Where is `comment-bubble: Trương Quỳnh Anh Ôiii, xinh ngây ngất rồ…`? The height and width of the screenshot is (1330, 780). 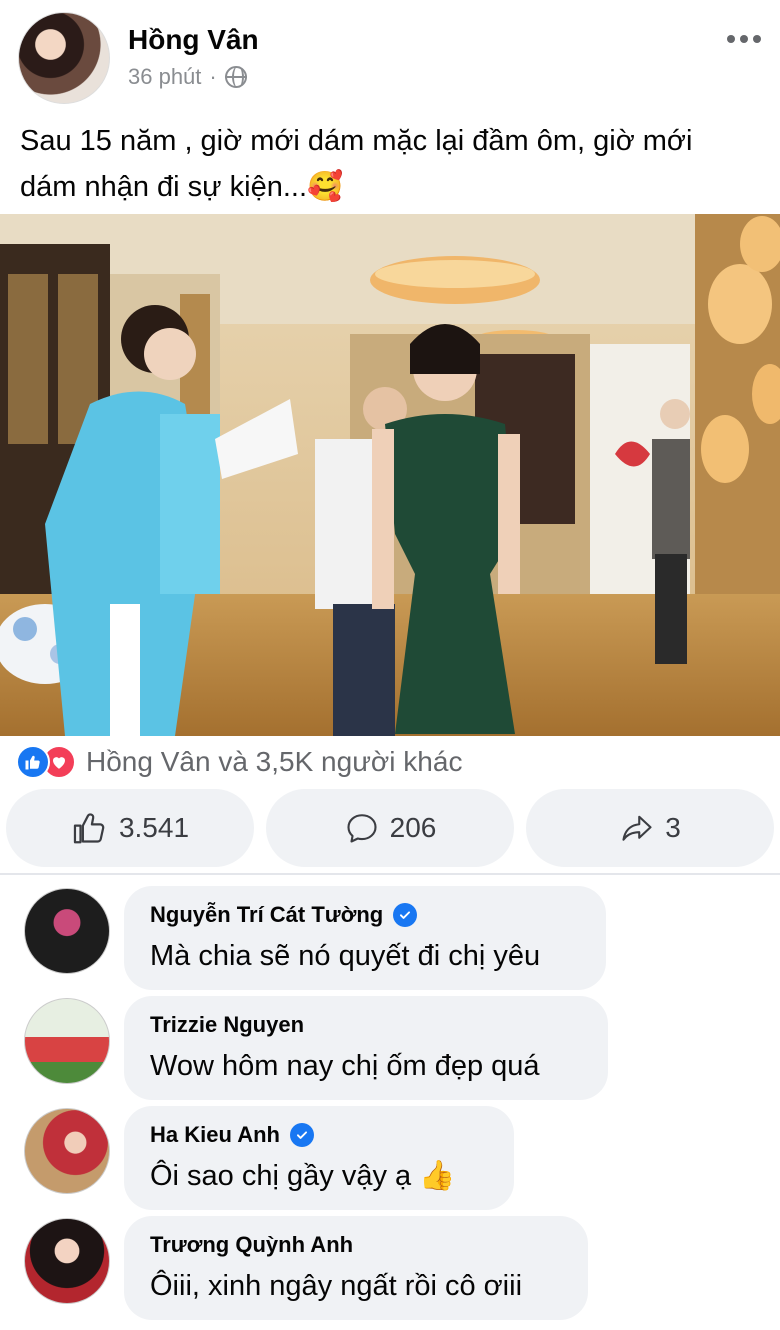 comment-bubble: Trương Quỳnh Anh Ôiii, xinh ngây ngất rồ… is located at coordinates (356, 1268).